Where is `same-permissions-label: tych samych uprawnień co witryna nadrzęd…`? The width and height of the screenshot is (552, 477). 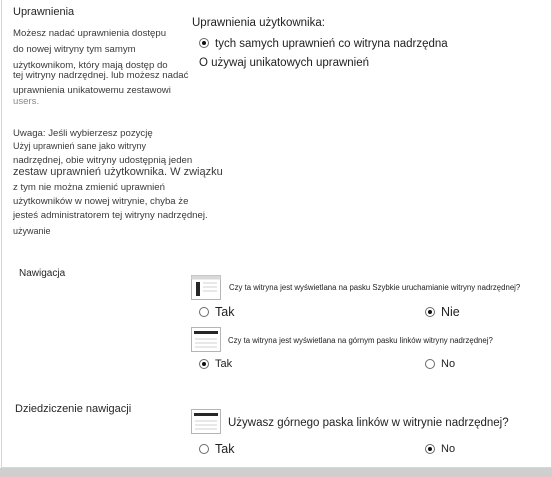
same-permissions-label: tych samych uprawnień co witryna nadrzęd… is located at coordinates (331, 44).